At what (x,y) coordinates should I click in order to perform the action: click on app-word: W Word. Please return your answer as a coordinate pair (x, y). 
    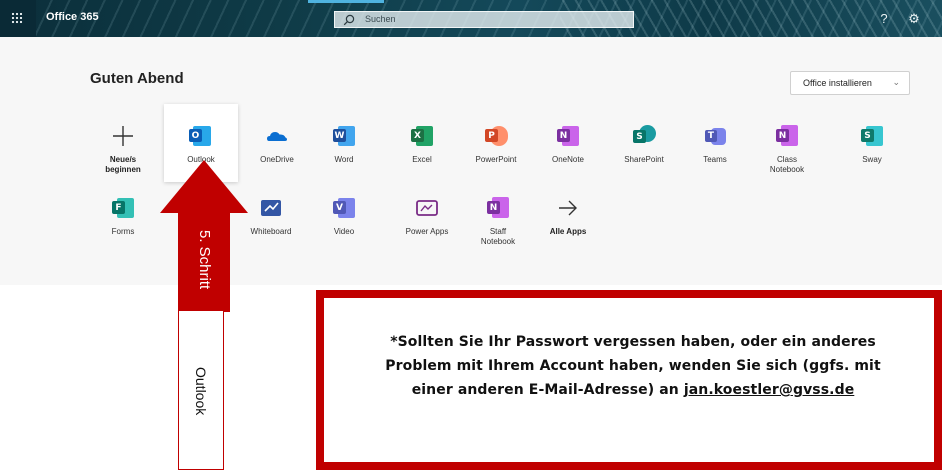
    Looking at the image, I should click on (344, 144).